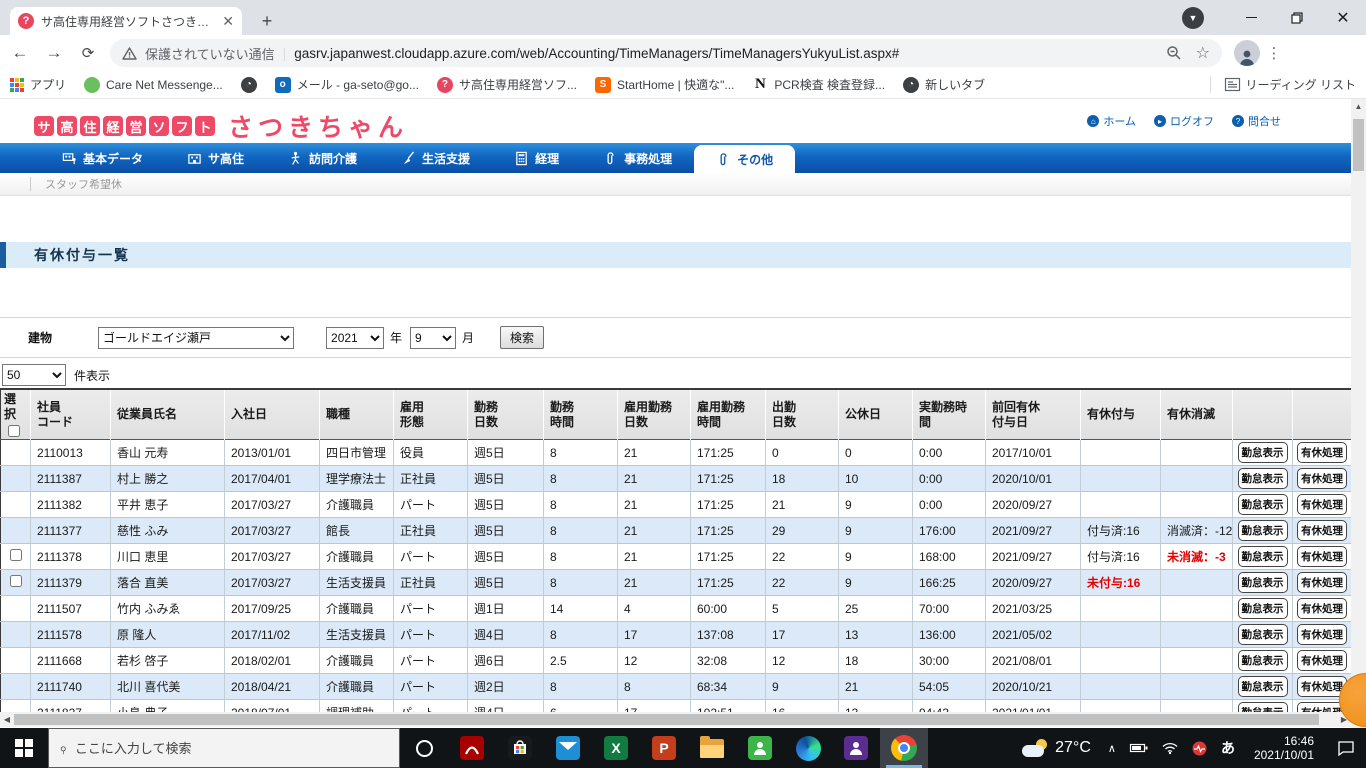  I want to click on file-explorer-button, so click(712, 748).